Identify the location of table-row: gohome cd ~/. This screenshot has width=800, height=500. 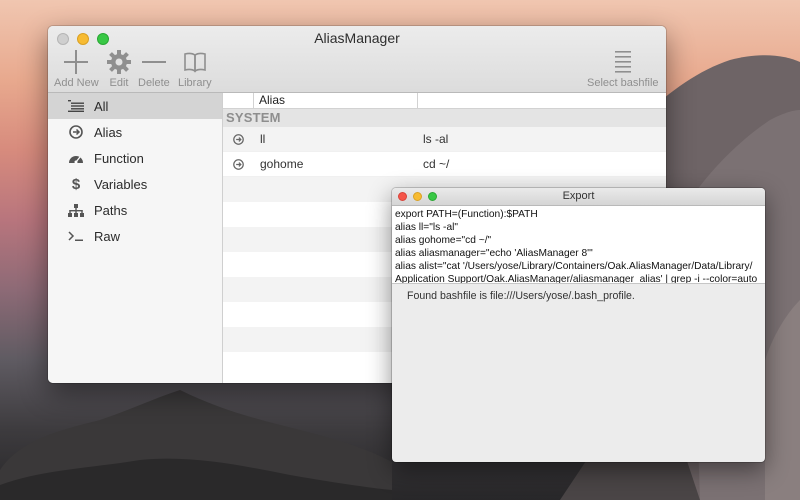
(444, 164).